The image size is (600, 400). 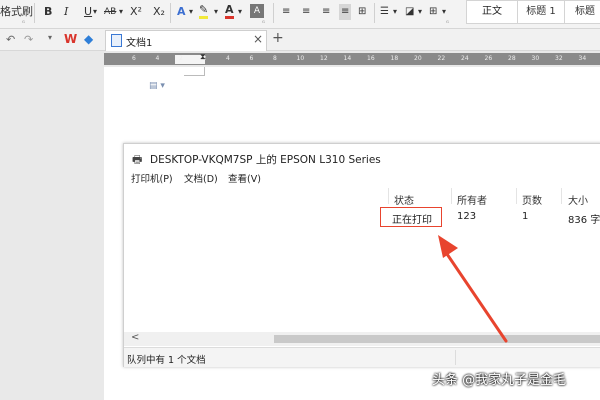 What do you see at coordinates (448, 246) in the screenshot?
I see `arrow-head` at bounding box center [448, 246].